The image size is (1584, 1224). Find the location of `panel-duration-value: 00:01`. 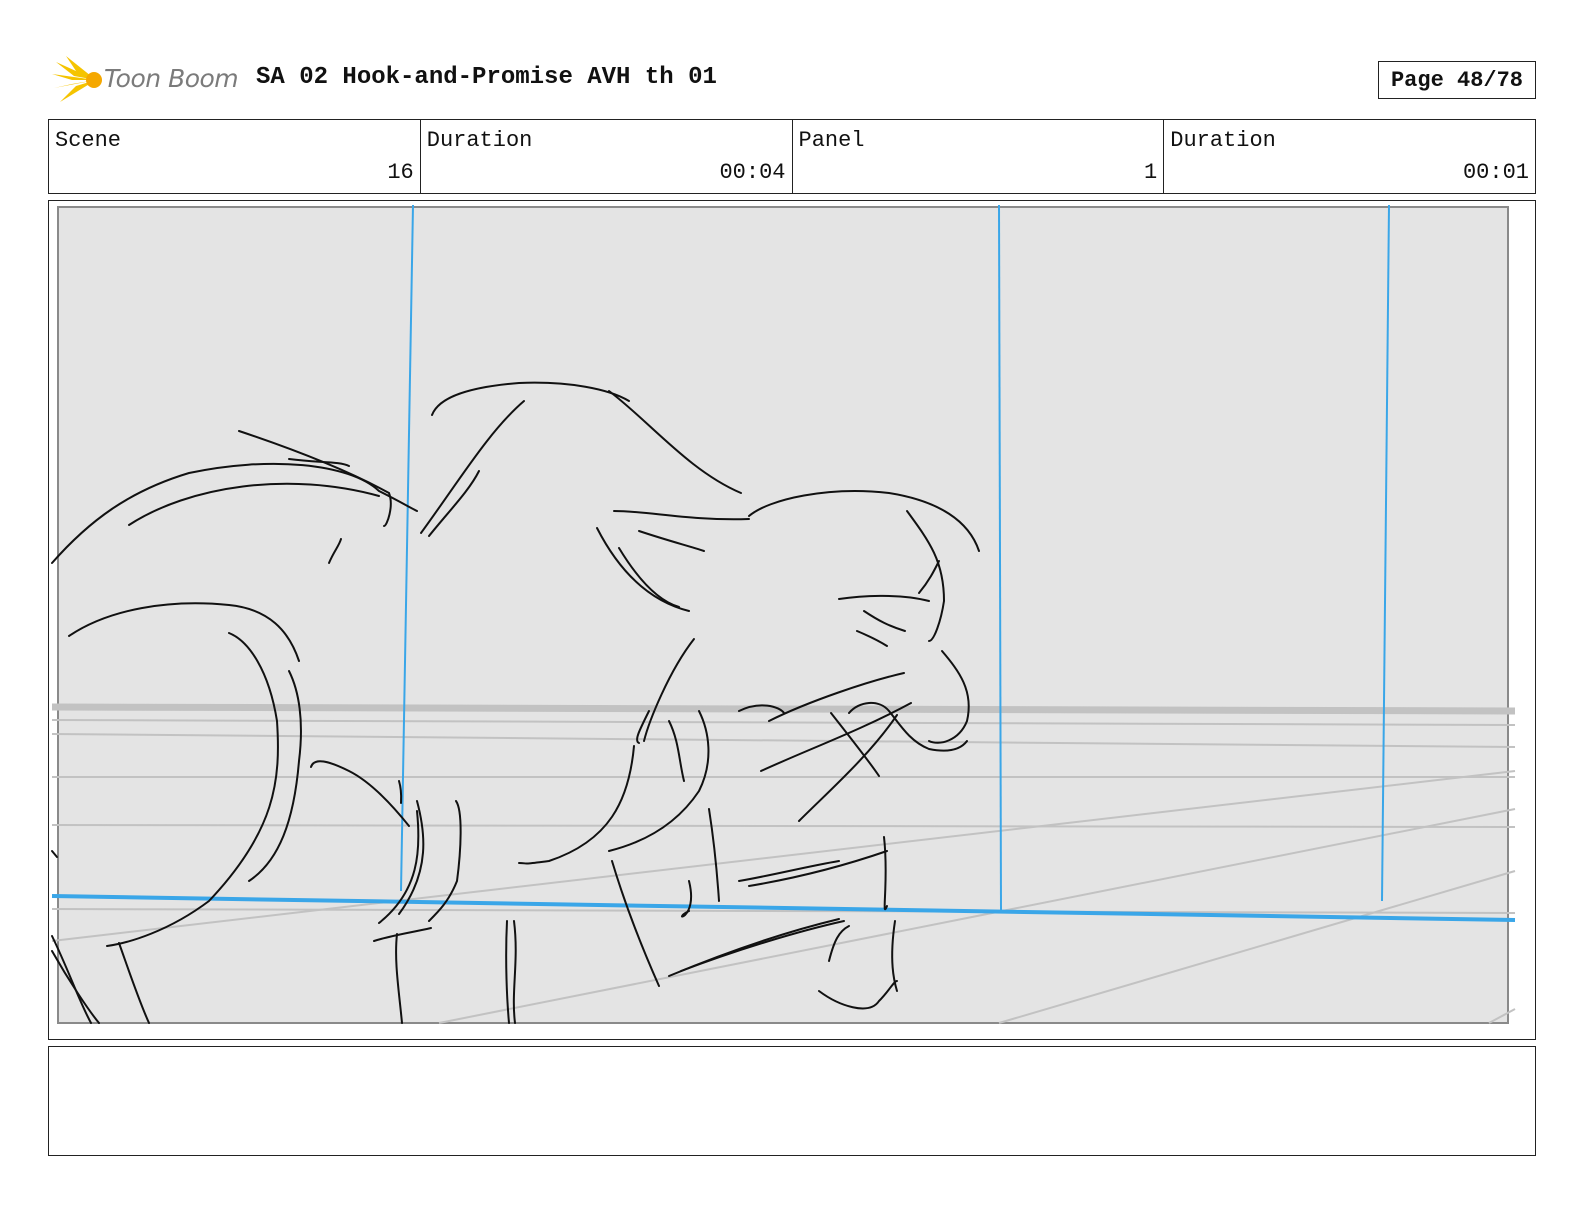

panel-duration-value: 00:01 is located at coordinates (1495, 172).